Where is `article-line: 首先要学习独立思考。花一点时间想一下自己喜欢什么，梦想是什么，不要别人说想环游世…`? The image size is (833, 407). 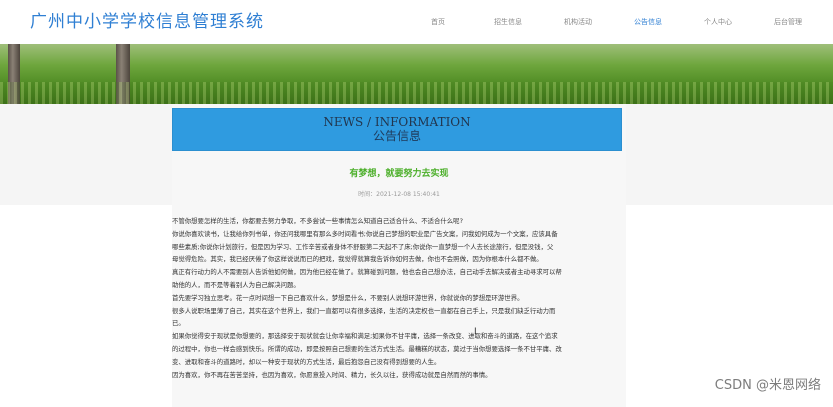 article-line: 首先要学习独立思考。花一点时间想一下自己喜欢什么，梦想是什么，不要别人说想环游世… is located at coordinates (348, 297).